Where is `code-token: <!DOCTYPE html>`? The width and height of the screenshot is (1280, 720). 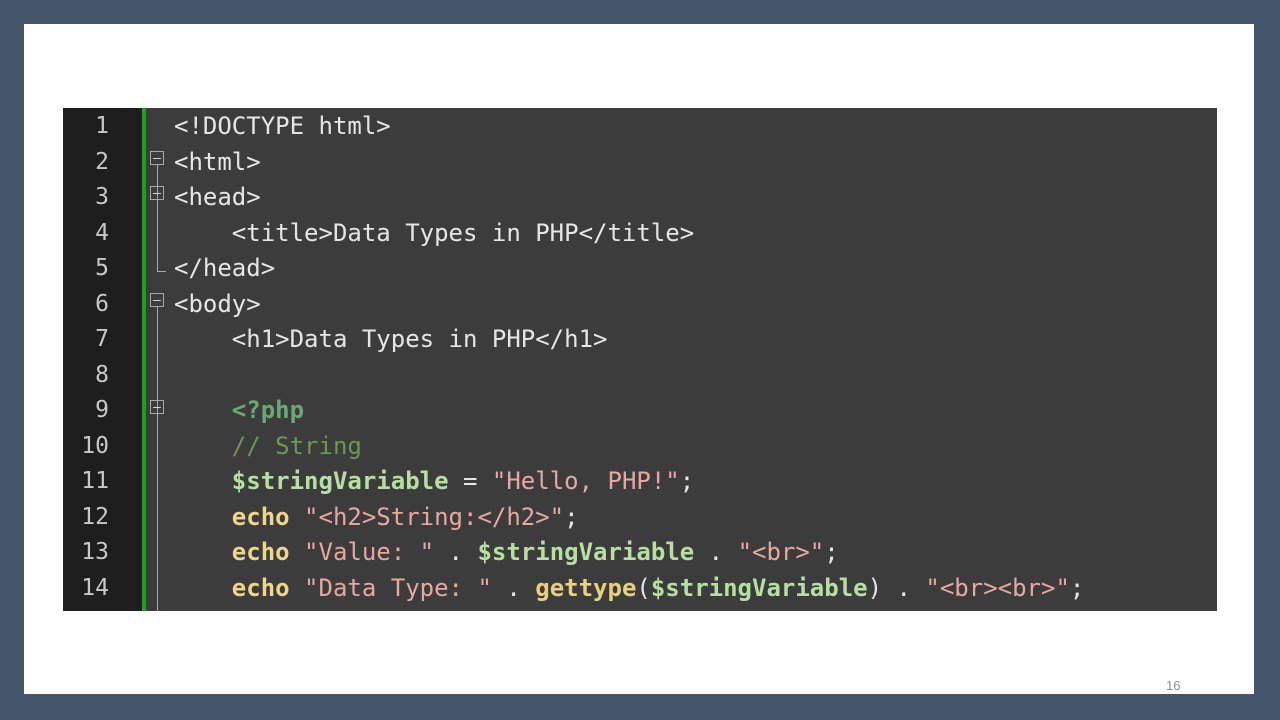 code-token: <!DOCTYPE html> is located at coordinates (282, 126).